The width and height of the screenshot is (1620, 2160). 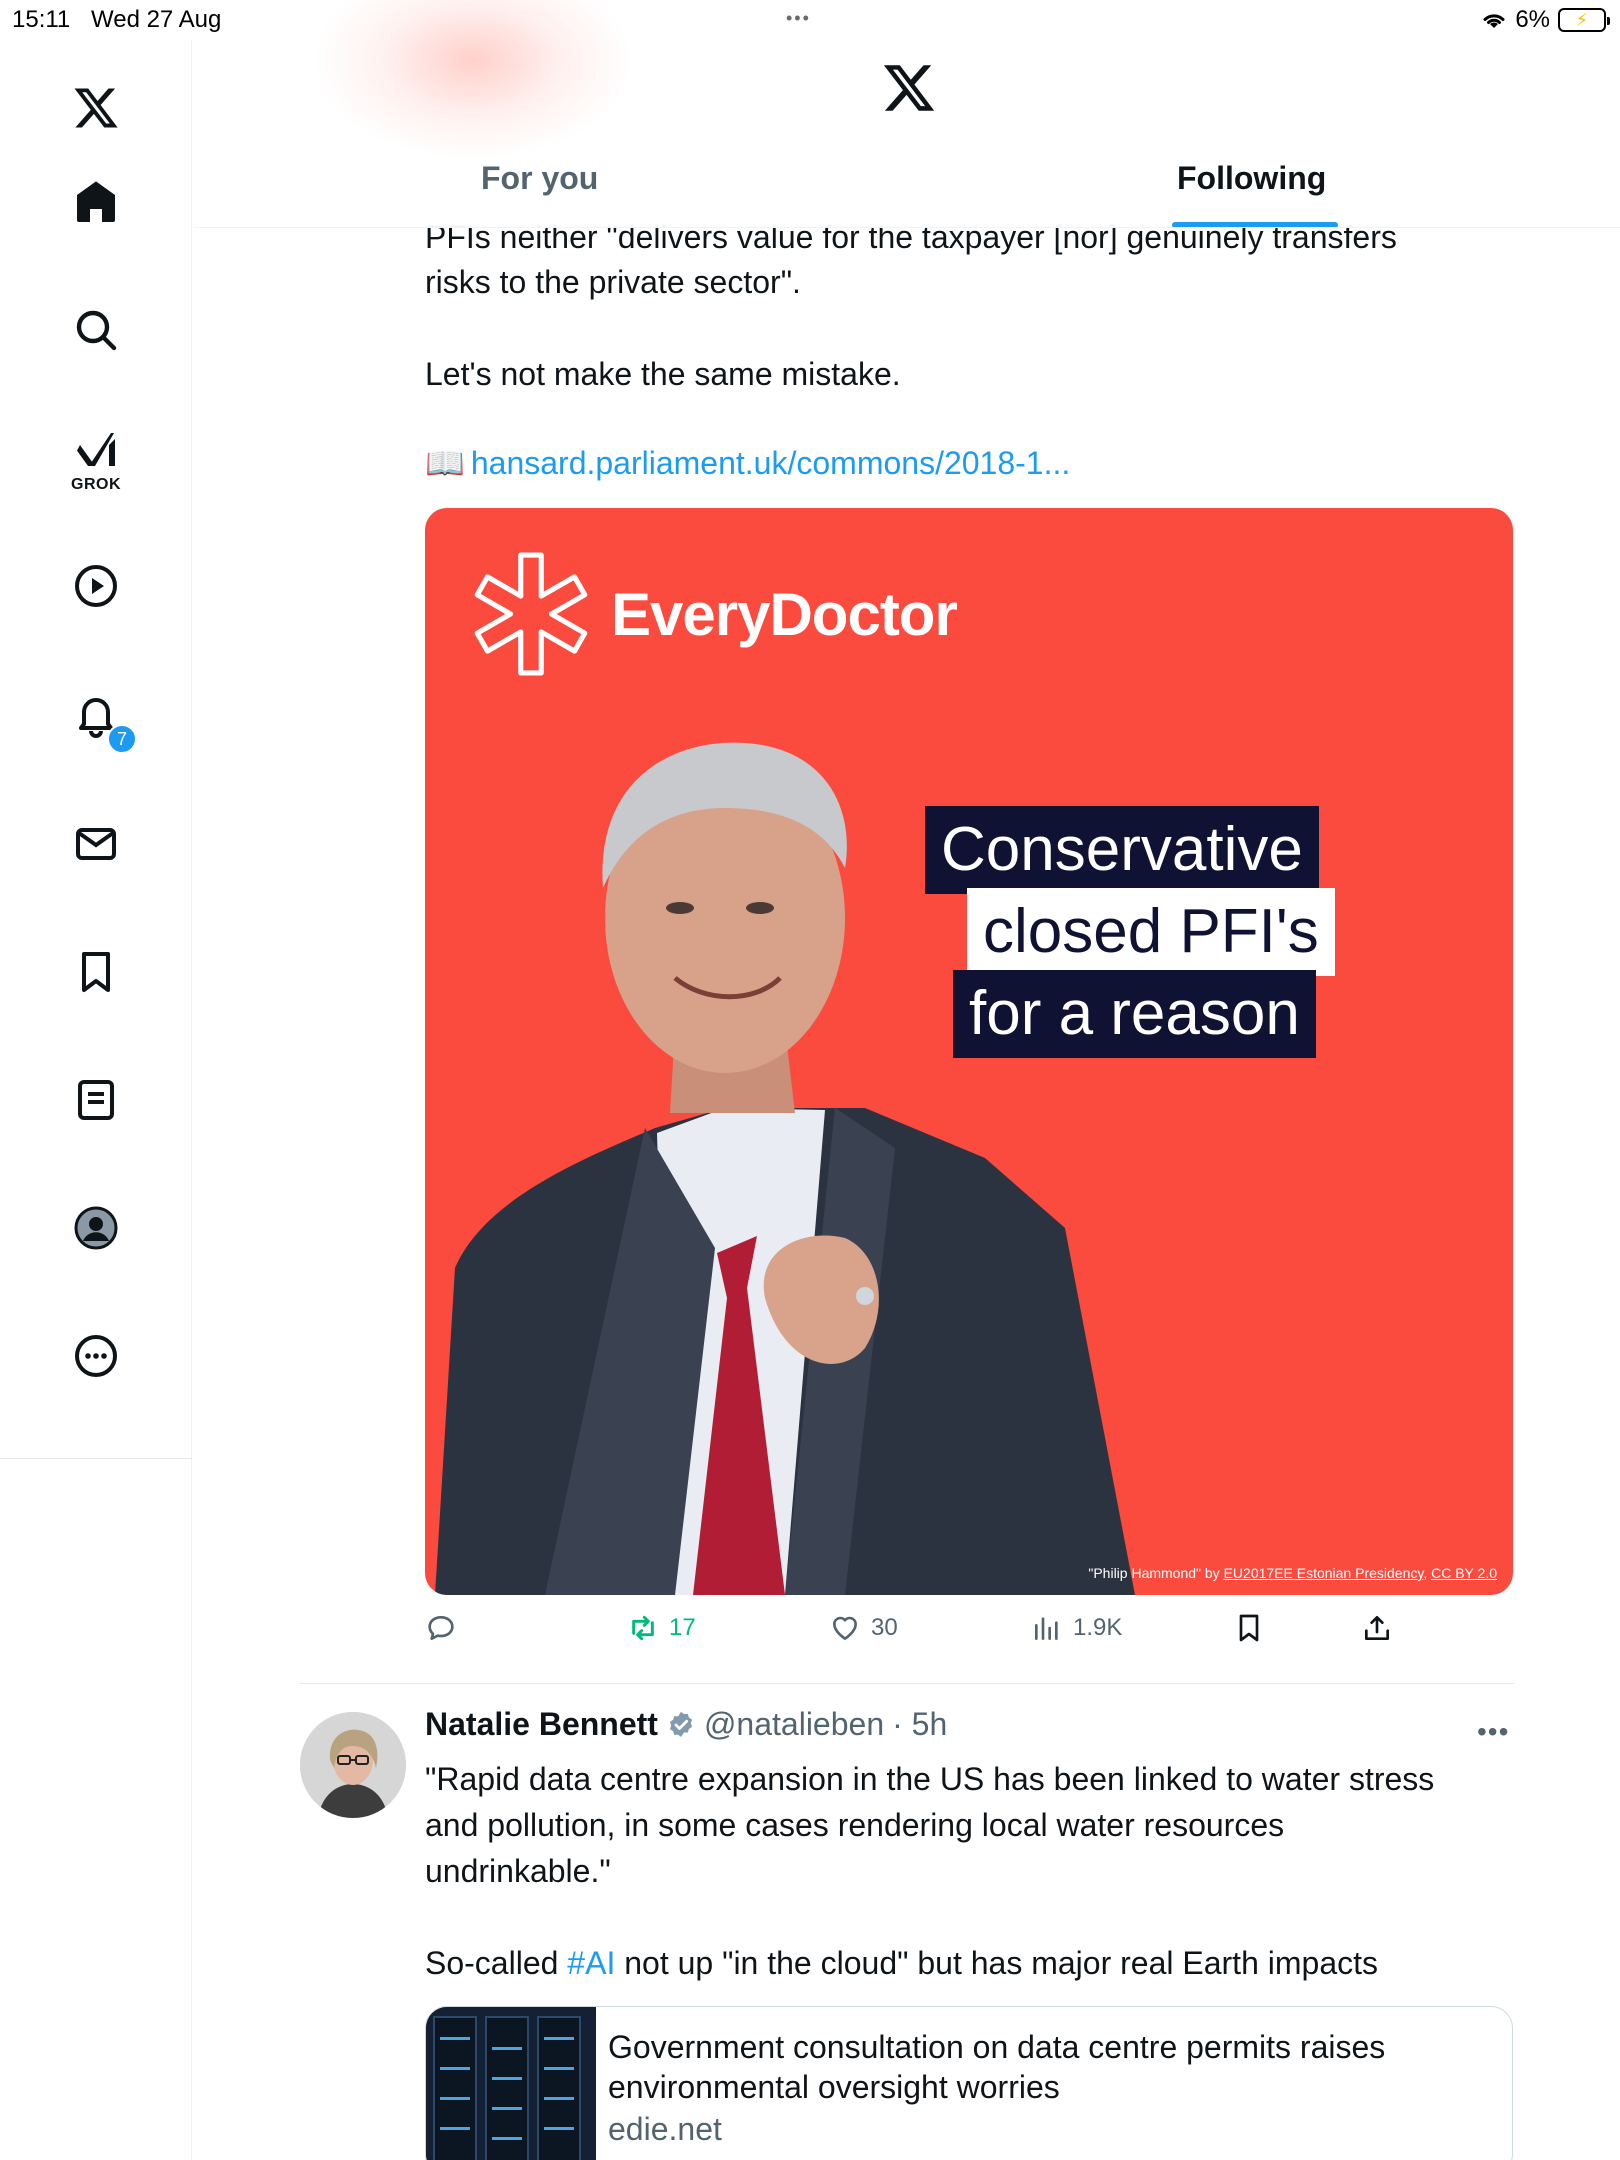 What do you see at coordinates (907, 1683) in the screenshot?
I see `tweet-divider` at bounding box center [907, 1683].